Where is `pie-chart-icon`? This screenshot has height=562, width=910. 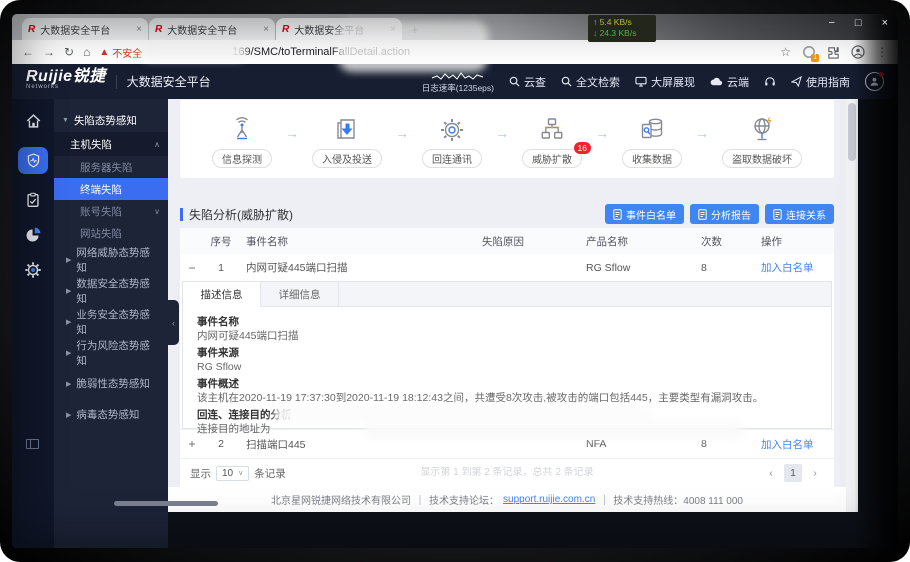
pie-chart-icon is located at coordinates (33, 235).